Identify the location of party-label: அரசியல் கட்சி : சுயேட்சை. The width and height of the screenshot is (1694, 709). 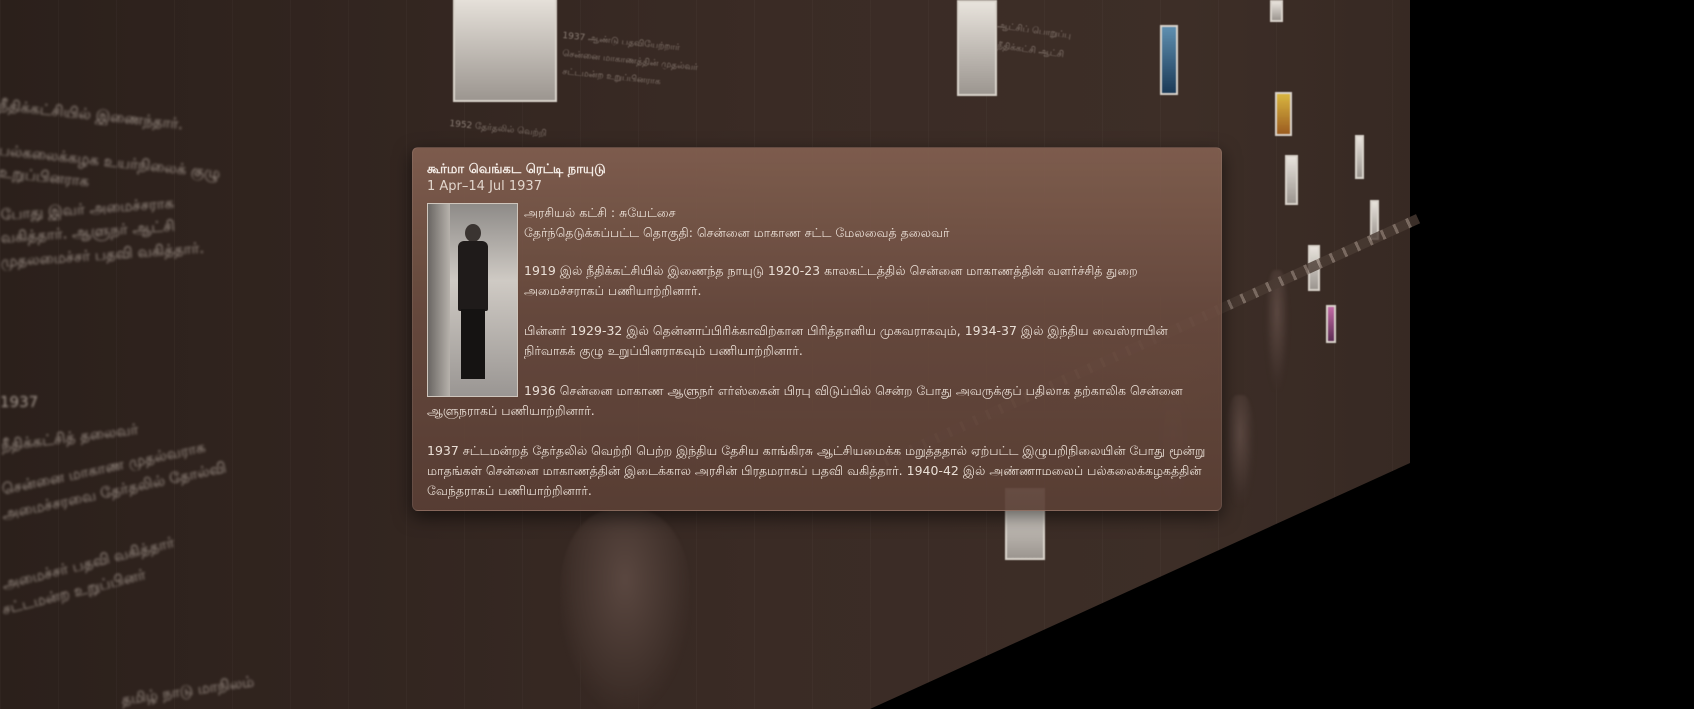
(600, 212).